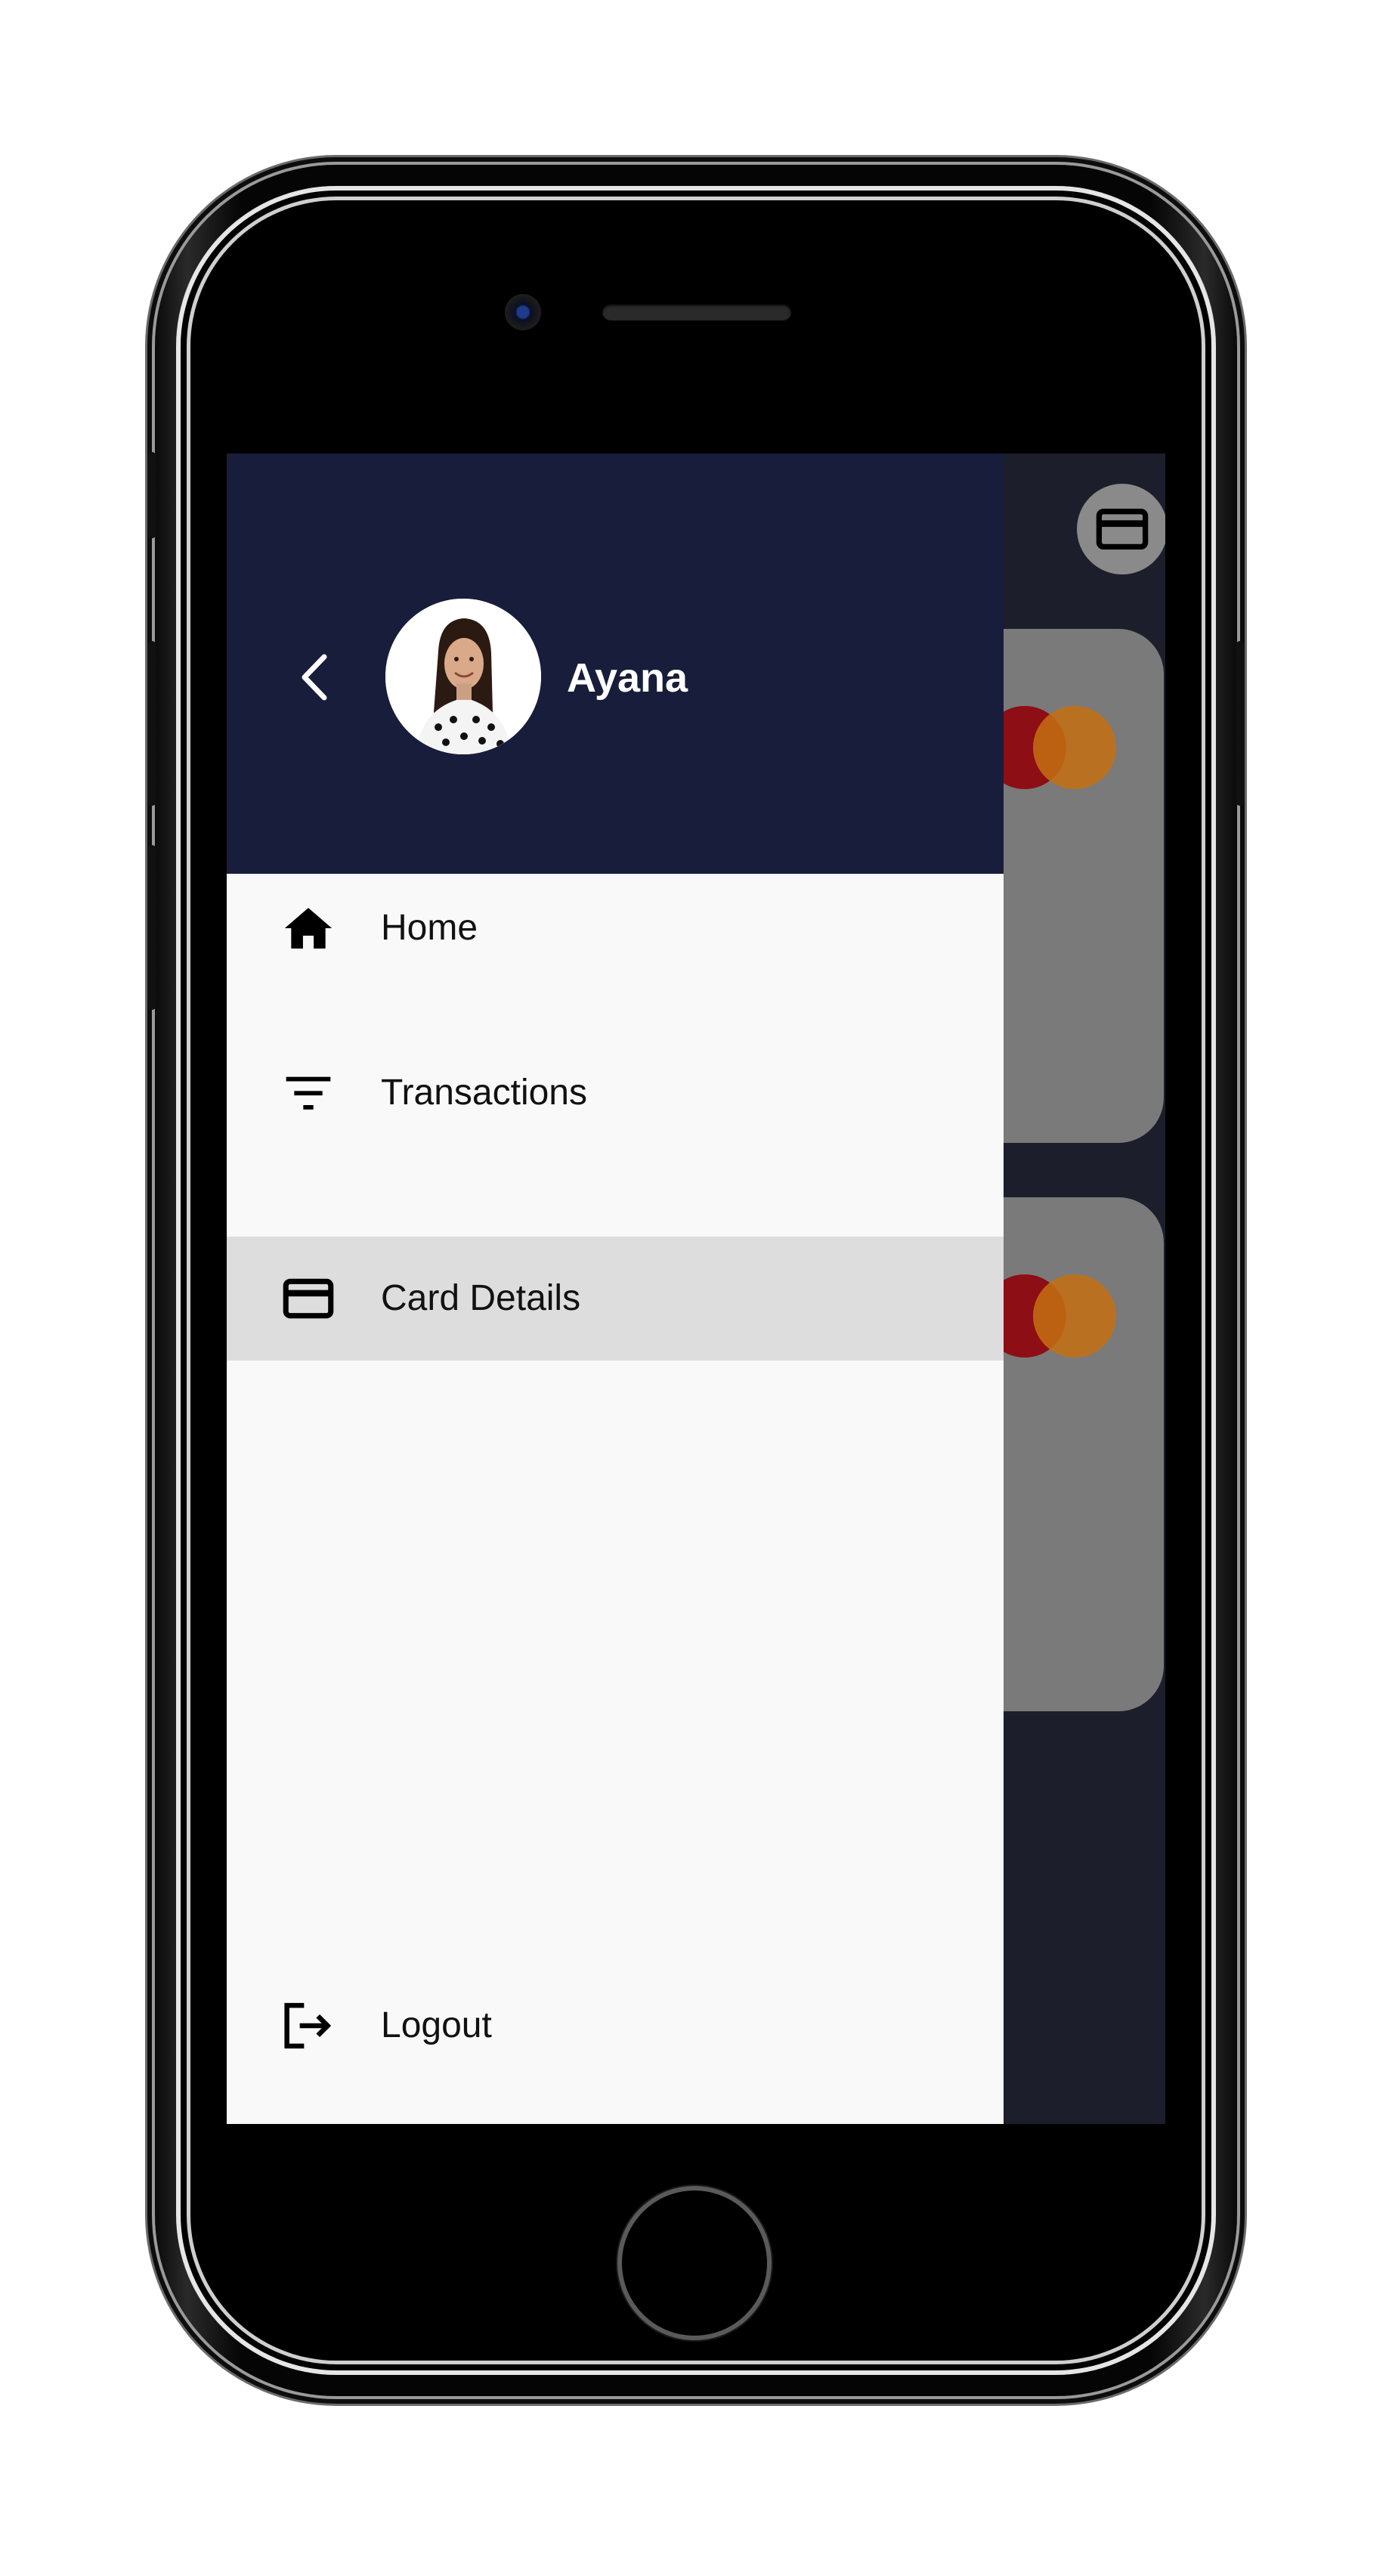 The image size is (1392, 2576). I want to click on volume-down-button, so click(151, 927).